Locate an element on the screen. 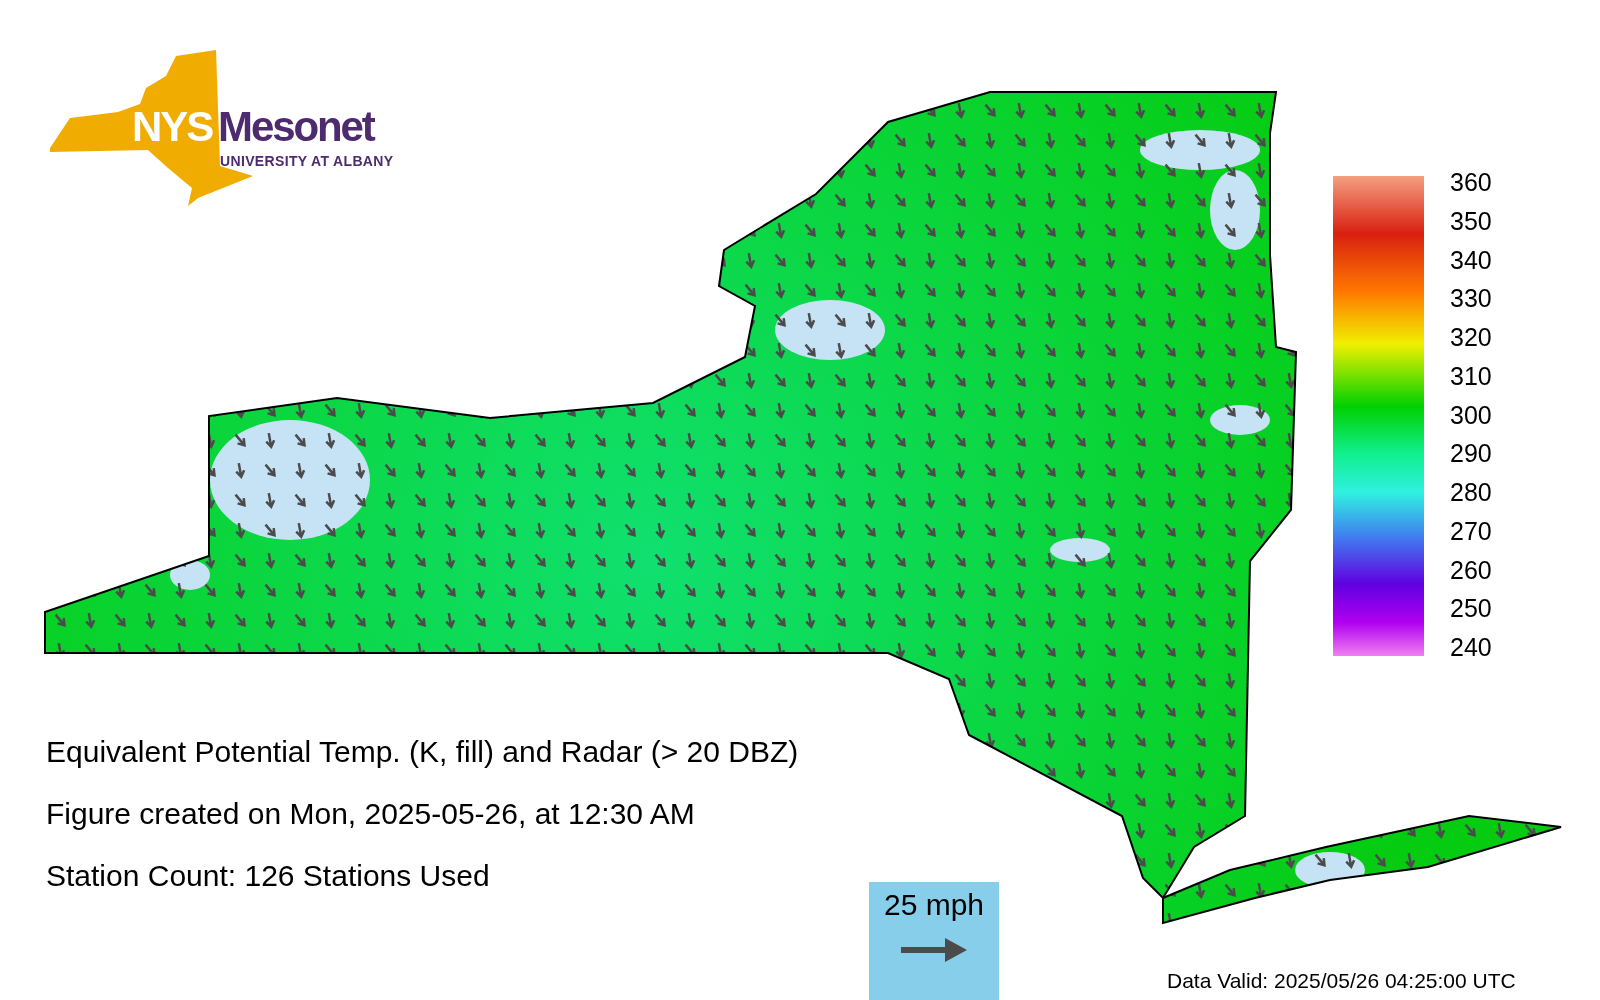 The height and width of the screenshot is (1000, 1600). logo-subtitle: UNIVERSITY AT ALBANY is located at coordinates (307, 161).